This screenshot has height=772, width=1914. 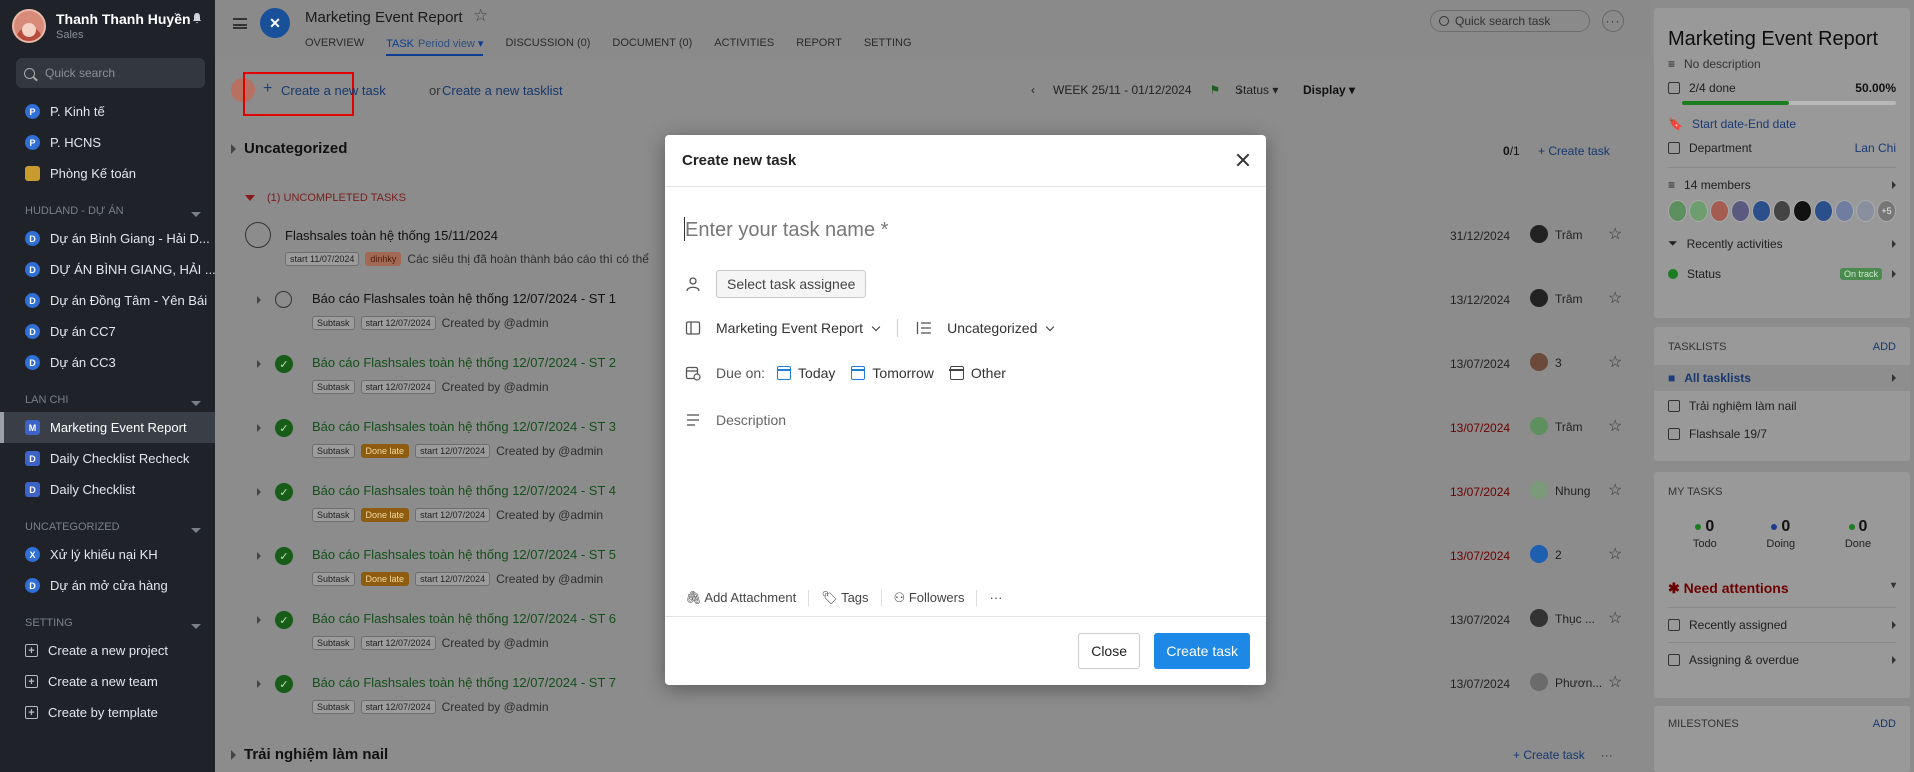 I want to click on create-new-task-link: Create a new task, so click(x=333, y=90).